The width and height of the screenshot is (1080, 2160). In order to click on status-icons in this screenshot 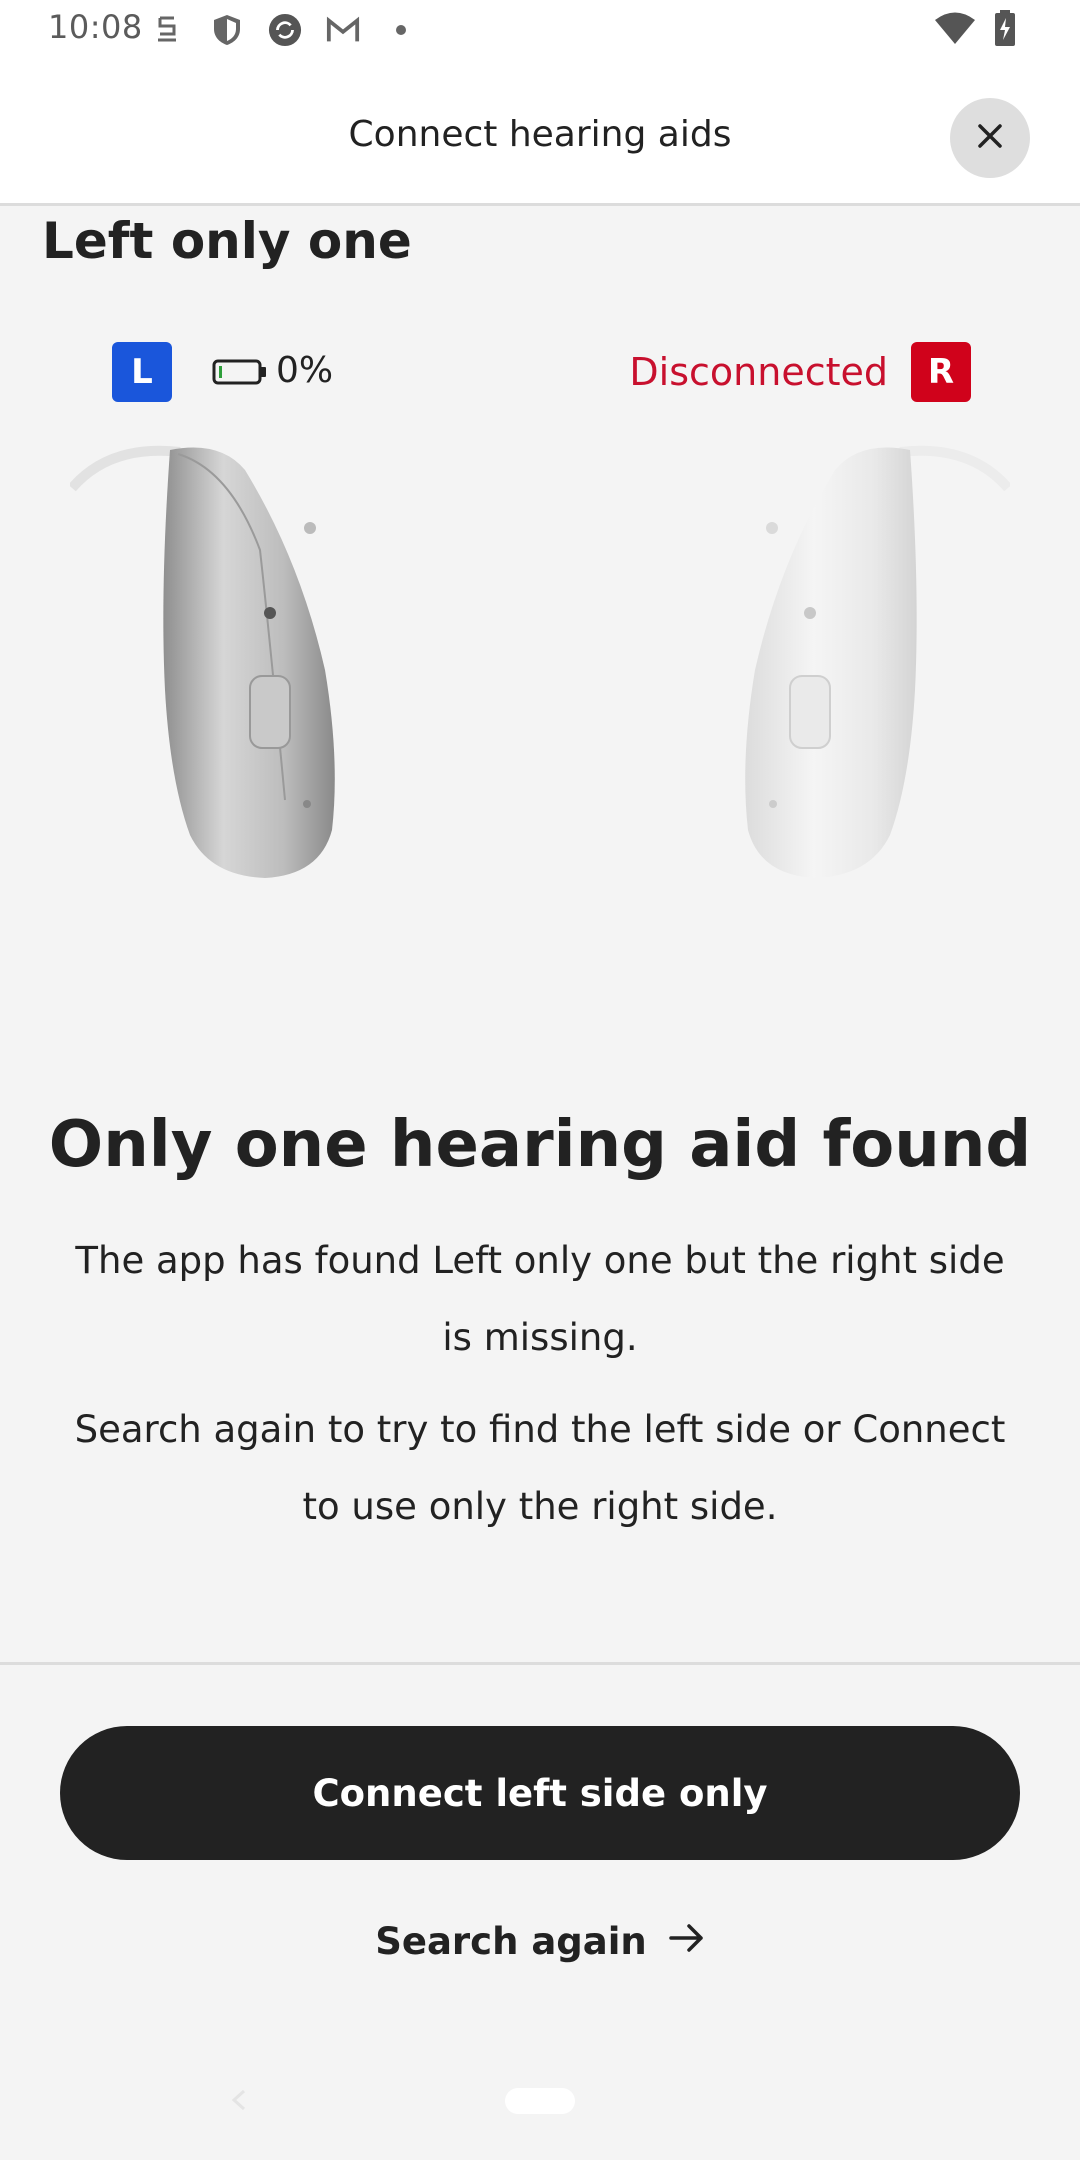, I will do `click(285, 30)`.